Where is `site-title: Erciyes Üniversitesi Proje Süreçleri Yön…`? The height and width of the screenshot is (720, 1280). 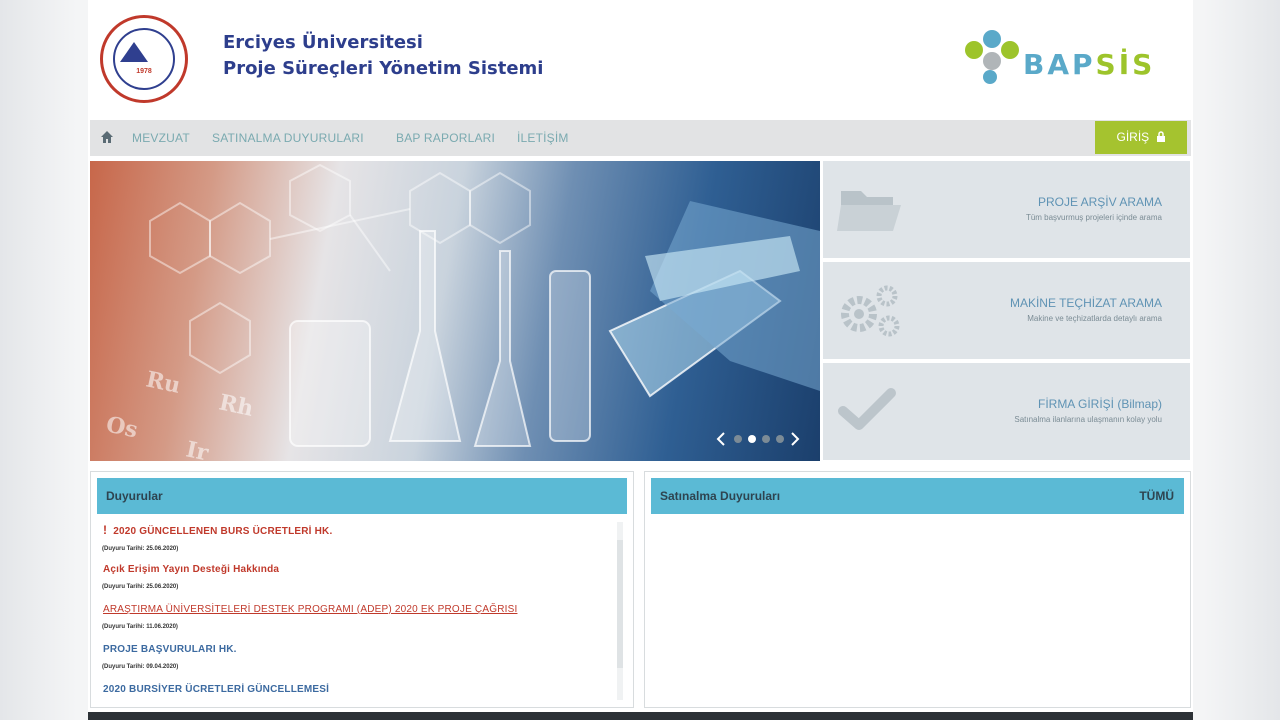 site-title: Erciyes Üniversitesi Proje Süreçleri Yön… is located at coordinates (383, 56).